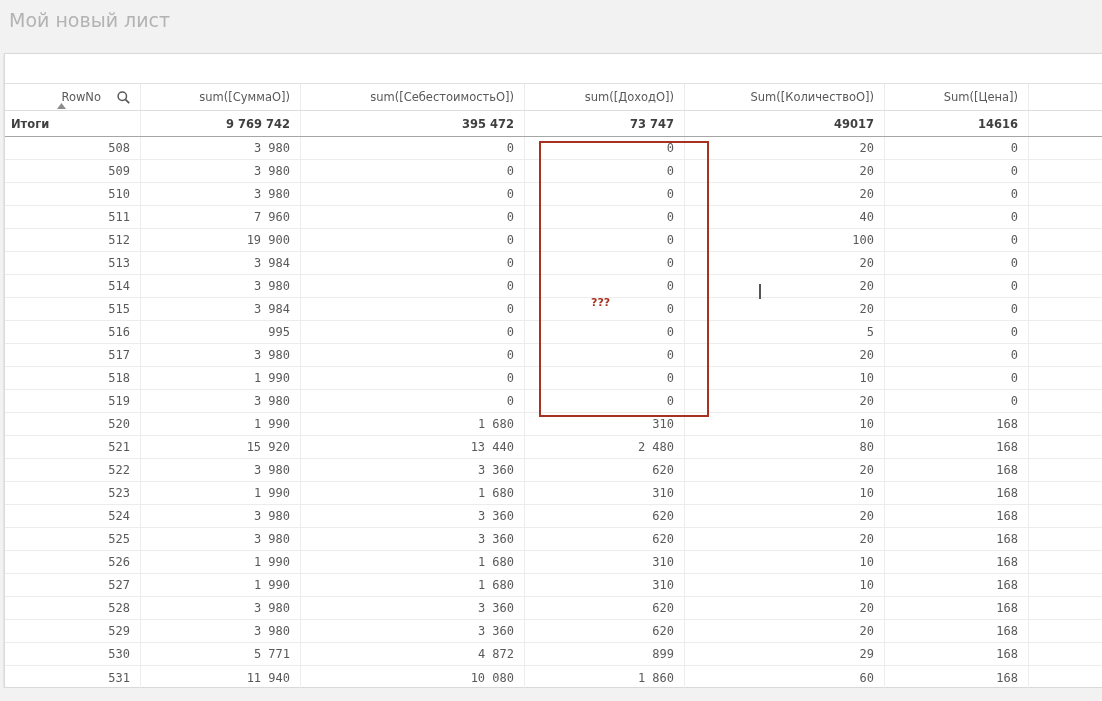  I want to click on table-cell: 5 771, so click(271, 654).